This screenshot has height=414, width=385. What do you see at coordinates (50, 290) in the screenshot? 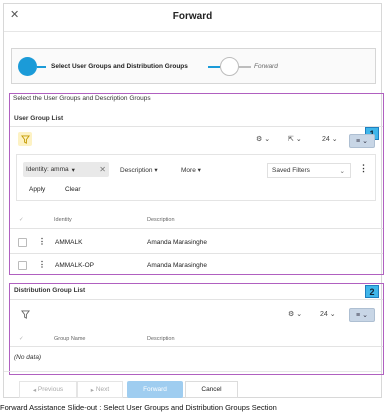
I see `distribution-group-list-title: Distribution Group List` at bounding box center [50, 290].